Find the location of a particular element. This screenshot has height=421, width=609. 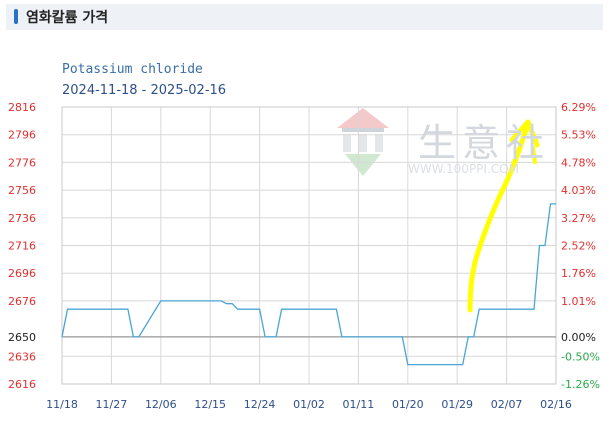

y2-tick-label: 3.27% is located at coordinates (578, 218).